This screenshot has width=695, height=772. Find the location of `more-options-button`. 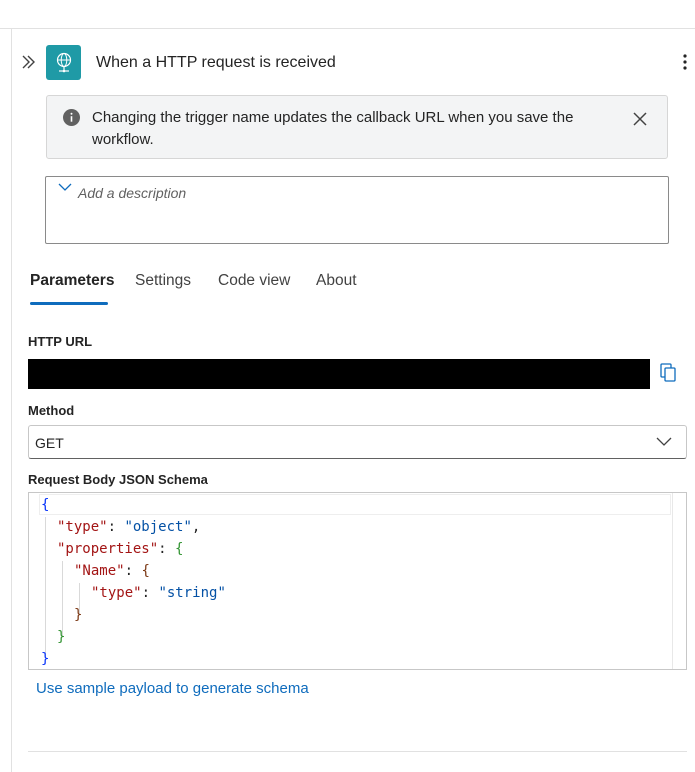

more-options-button is located at coordinates (685, 63).